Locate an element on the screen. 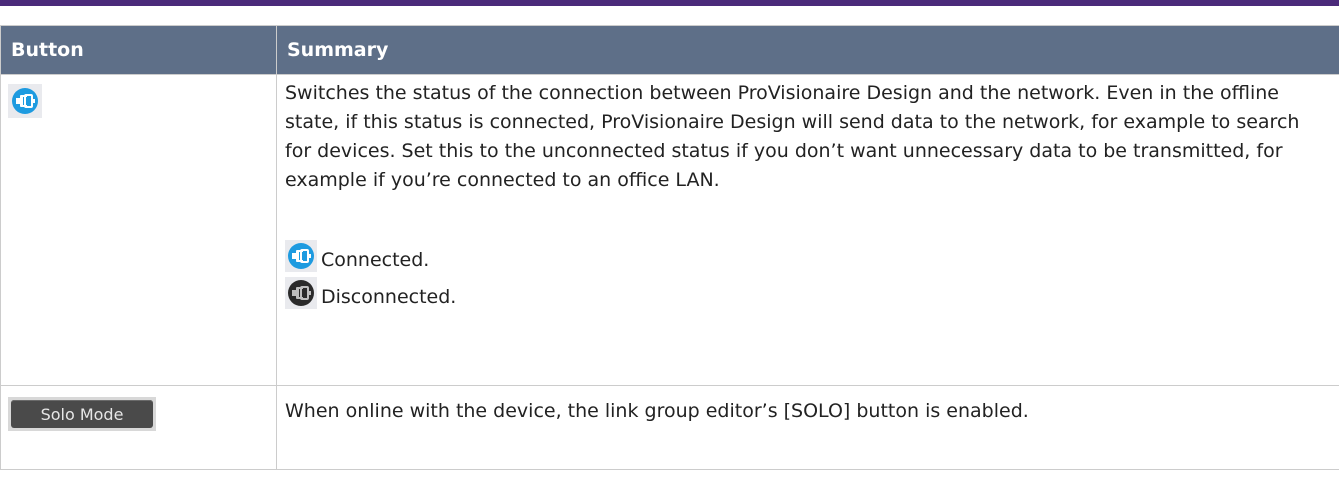  top-accent-rule is located at coordinates (669, 3).